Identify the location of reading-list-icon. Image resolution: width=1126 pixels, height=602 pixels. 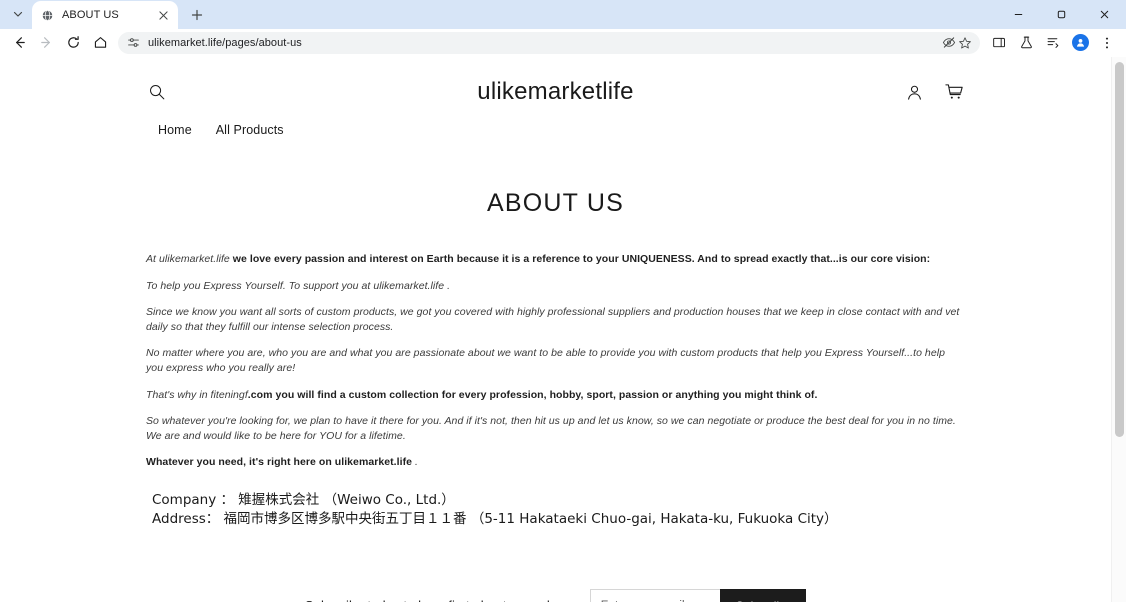
(1053, 43).